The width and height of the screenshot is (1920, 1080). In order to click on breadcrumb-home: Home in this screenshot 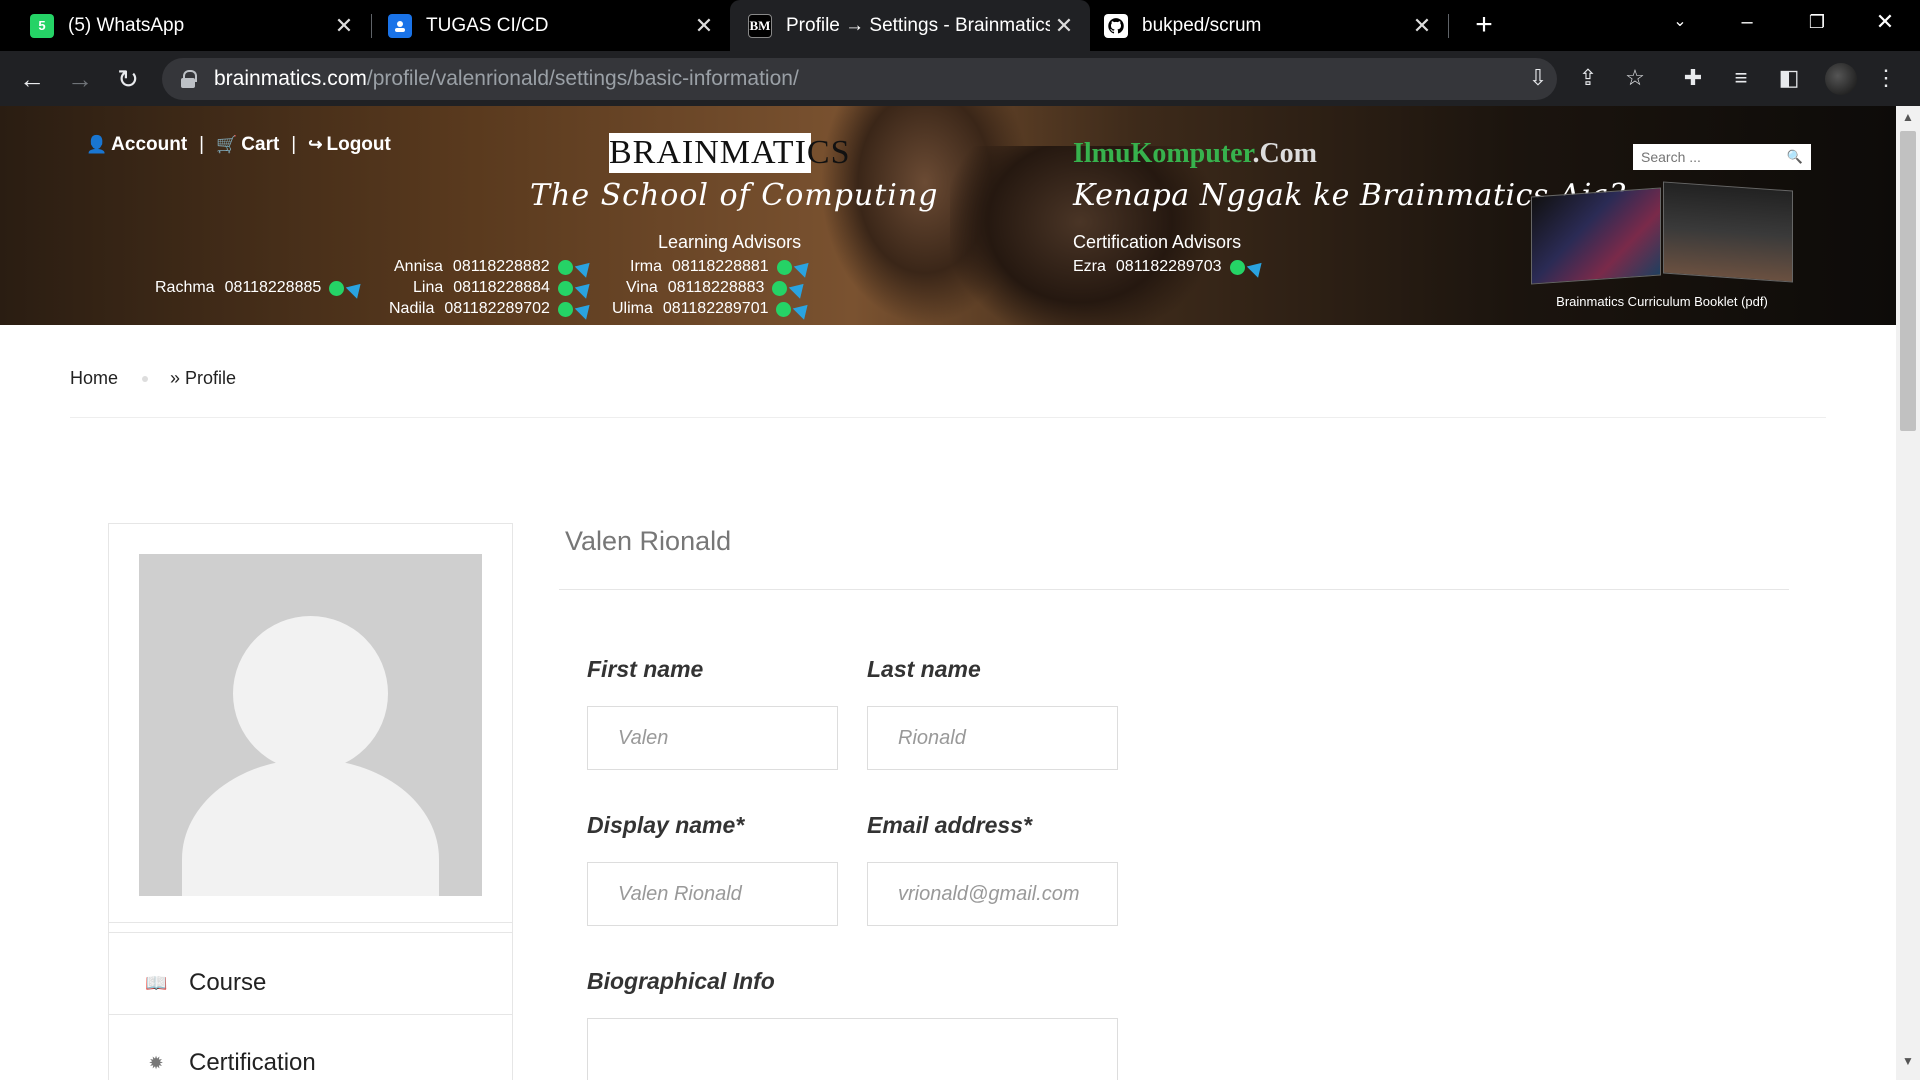, I will do `click(94, 378)`.